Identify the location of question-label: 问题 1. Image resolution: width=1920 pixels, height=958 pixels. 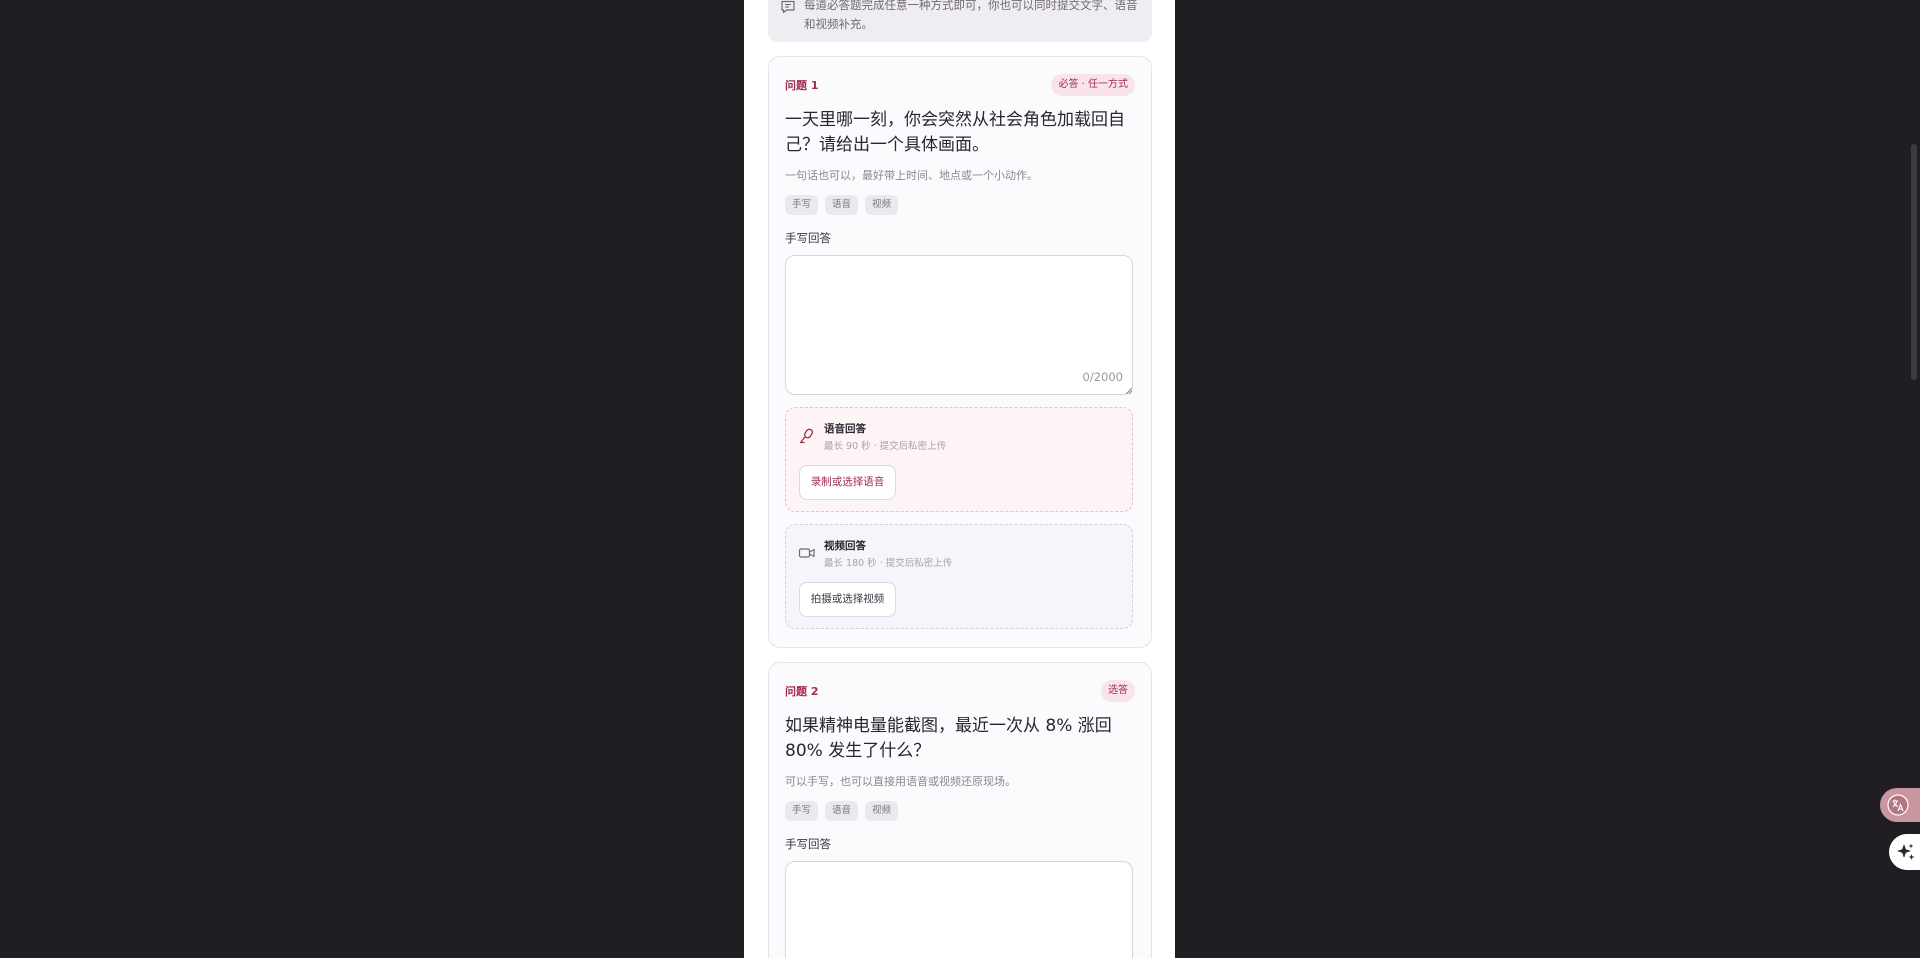
(802, 85).